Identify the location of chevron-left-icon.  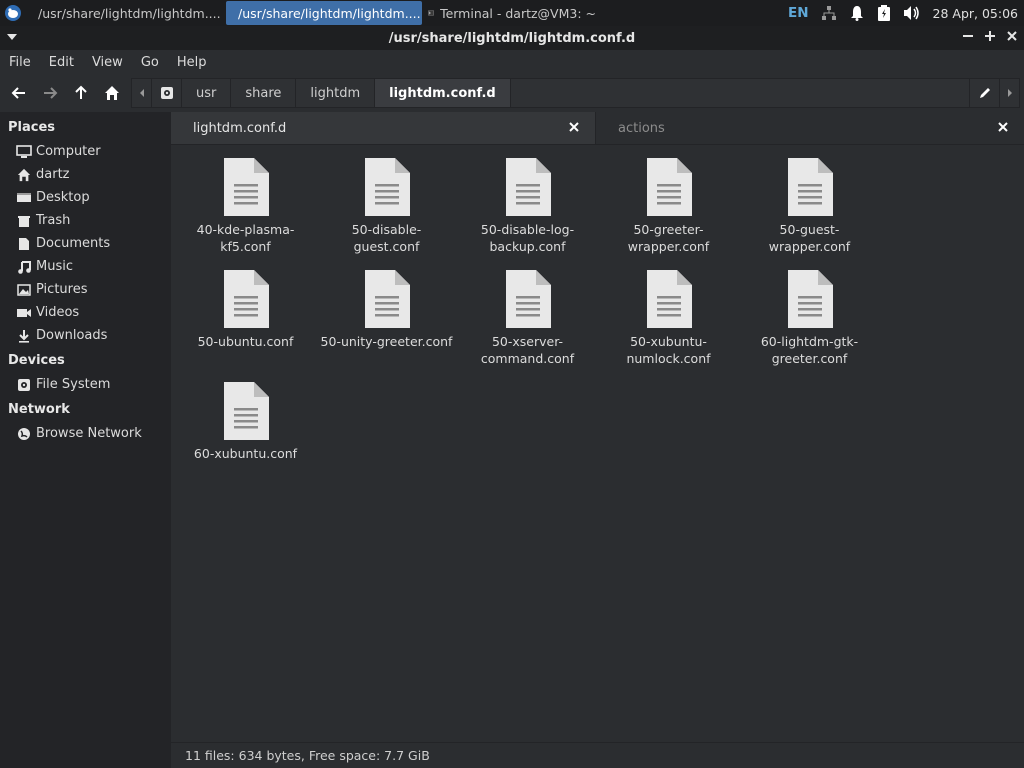
(141, 93).